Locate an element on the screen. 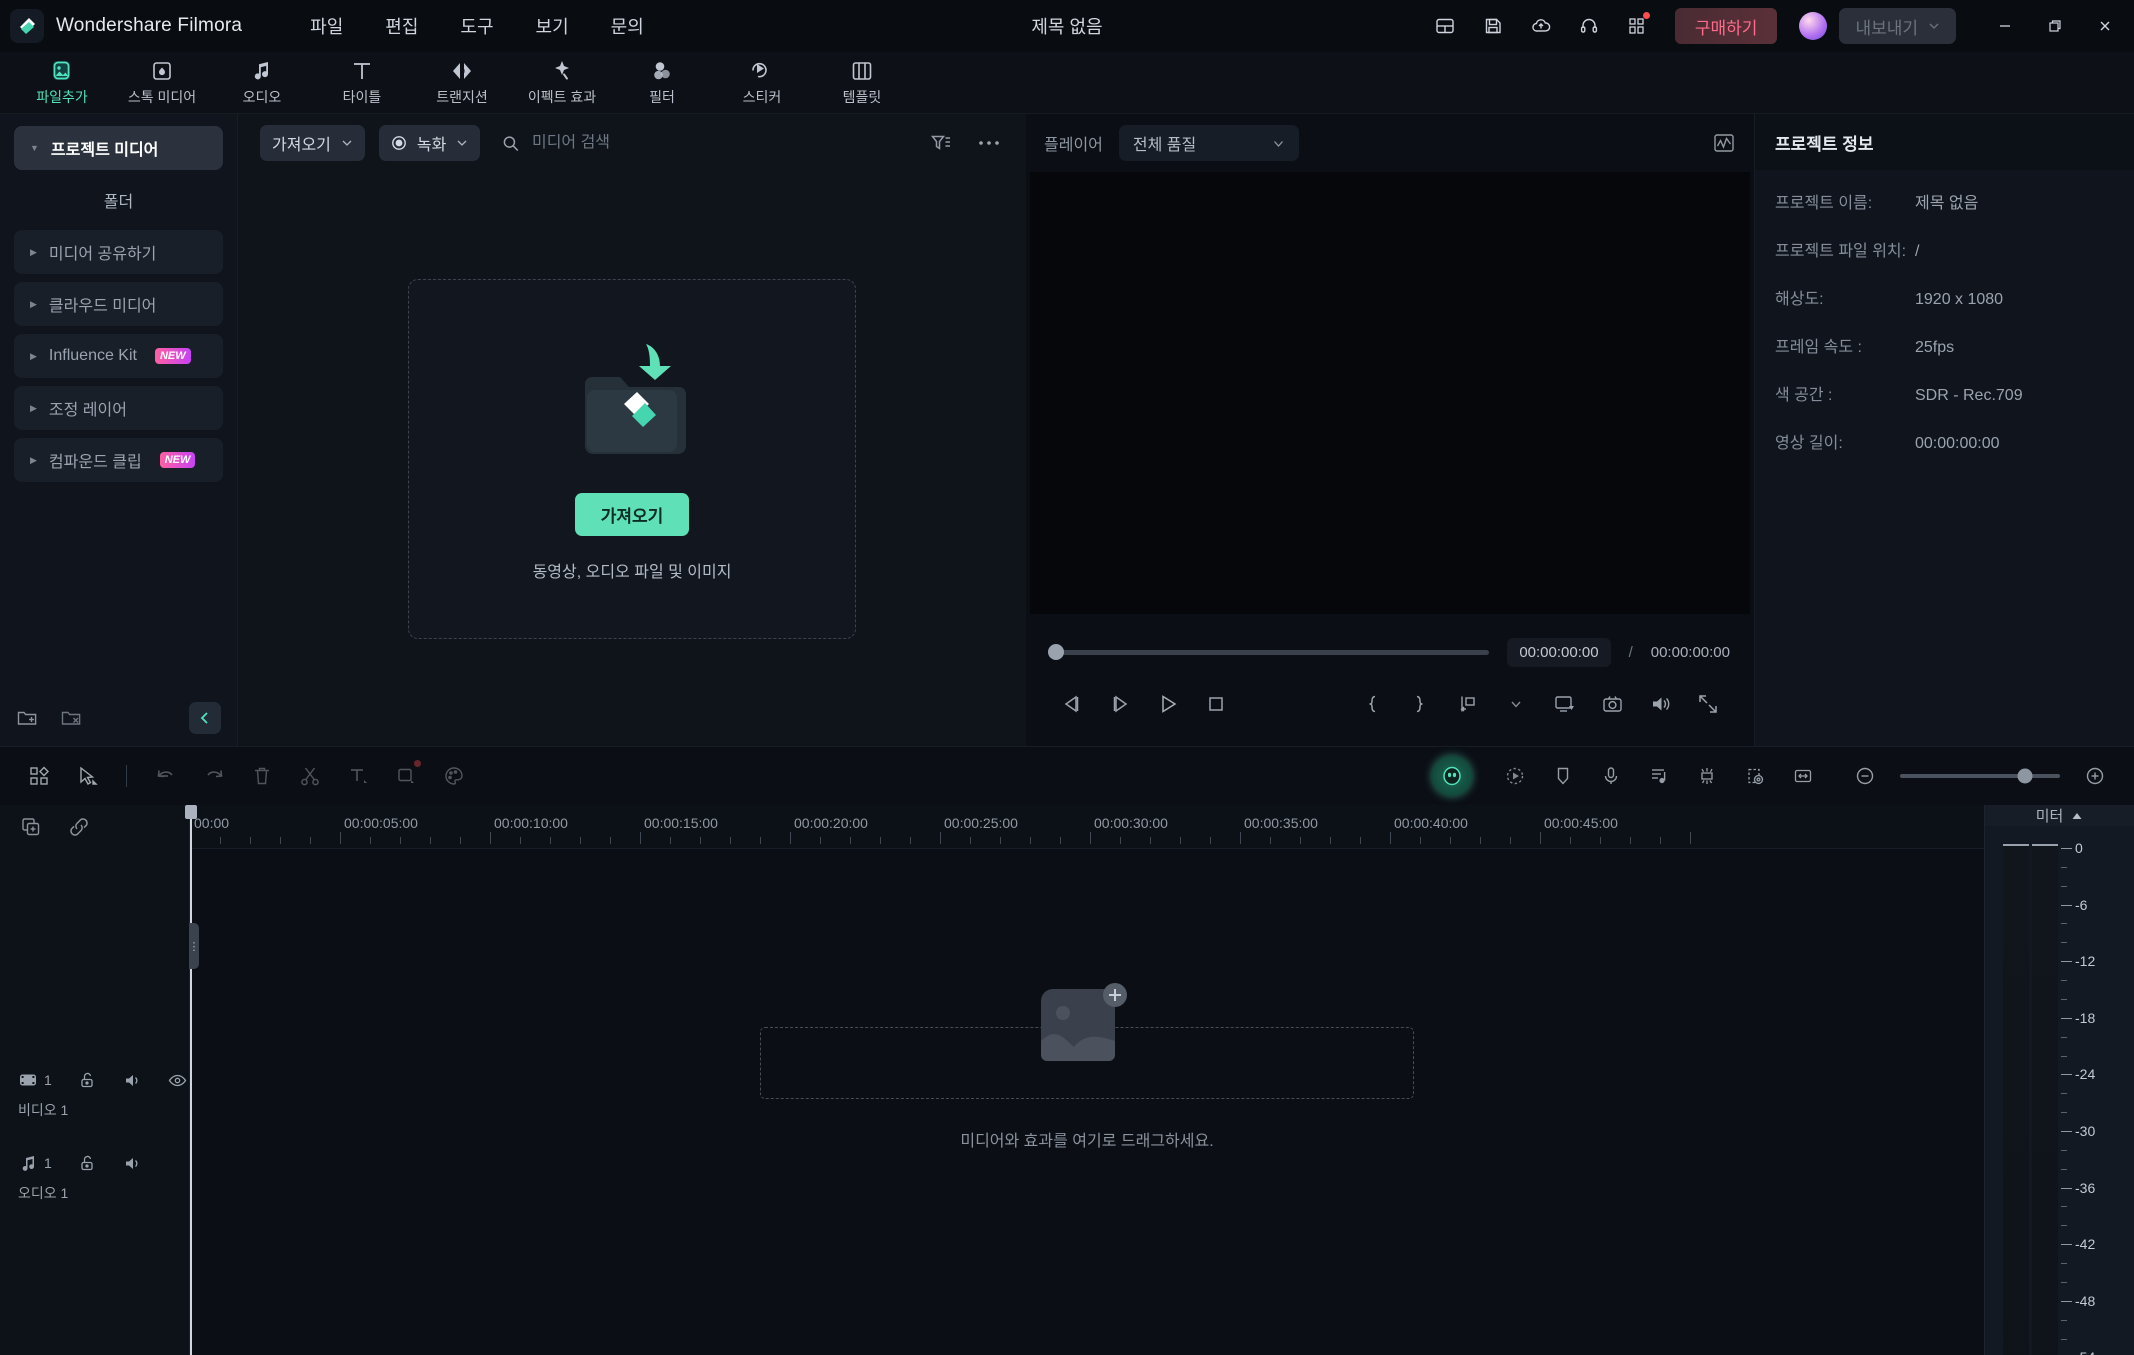  record-dropdown: 녹화 is located at coordinates (429, 143).